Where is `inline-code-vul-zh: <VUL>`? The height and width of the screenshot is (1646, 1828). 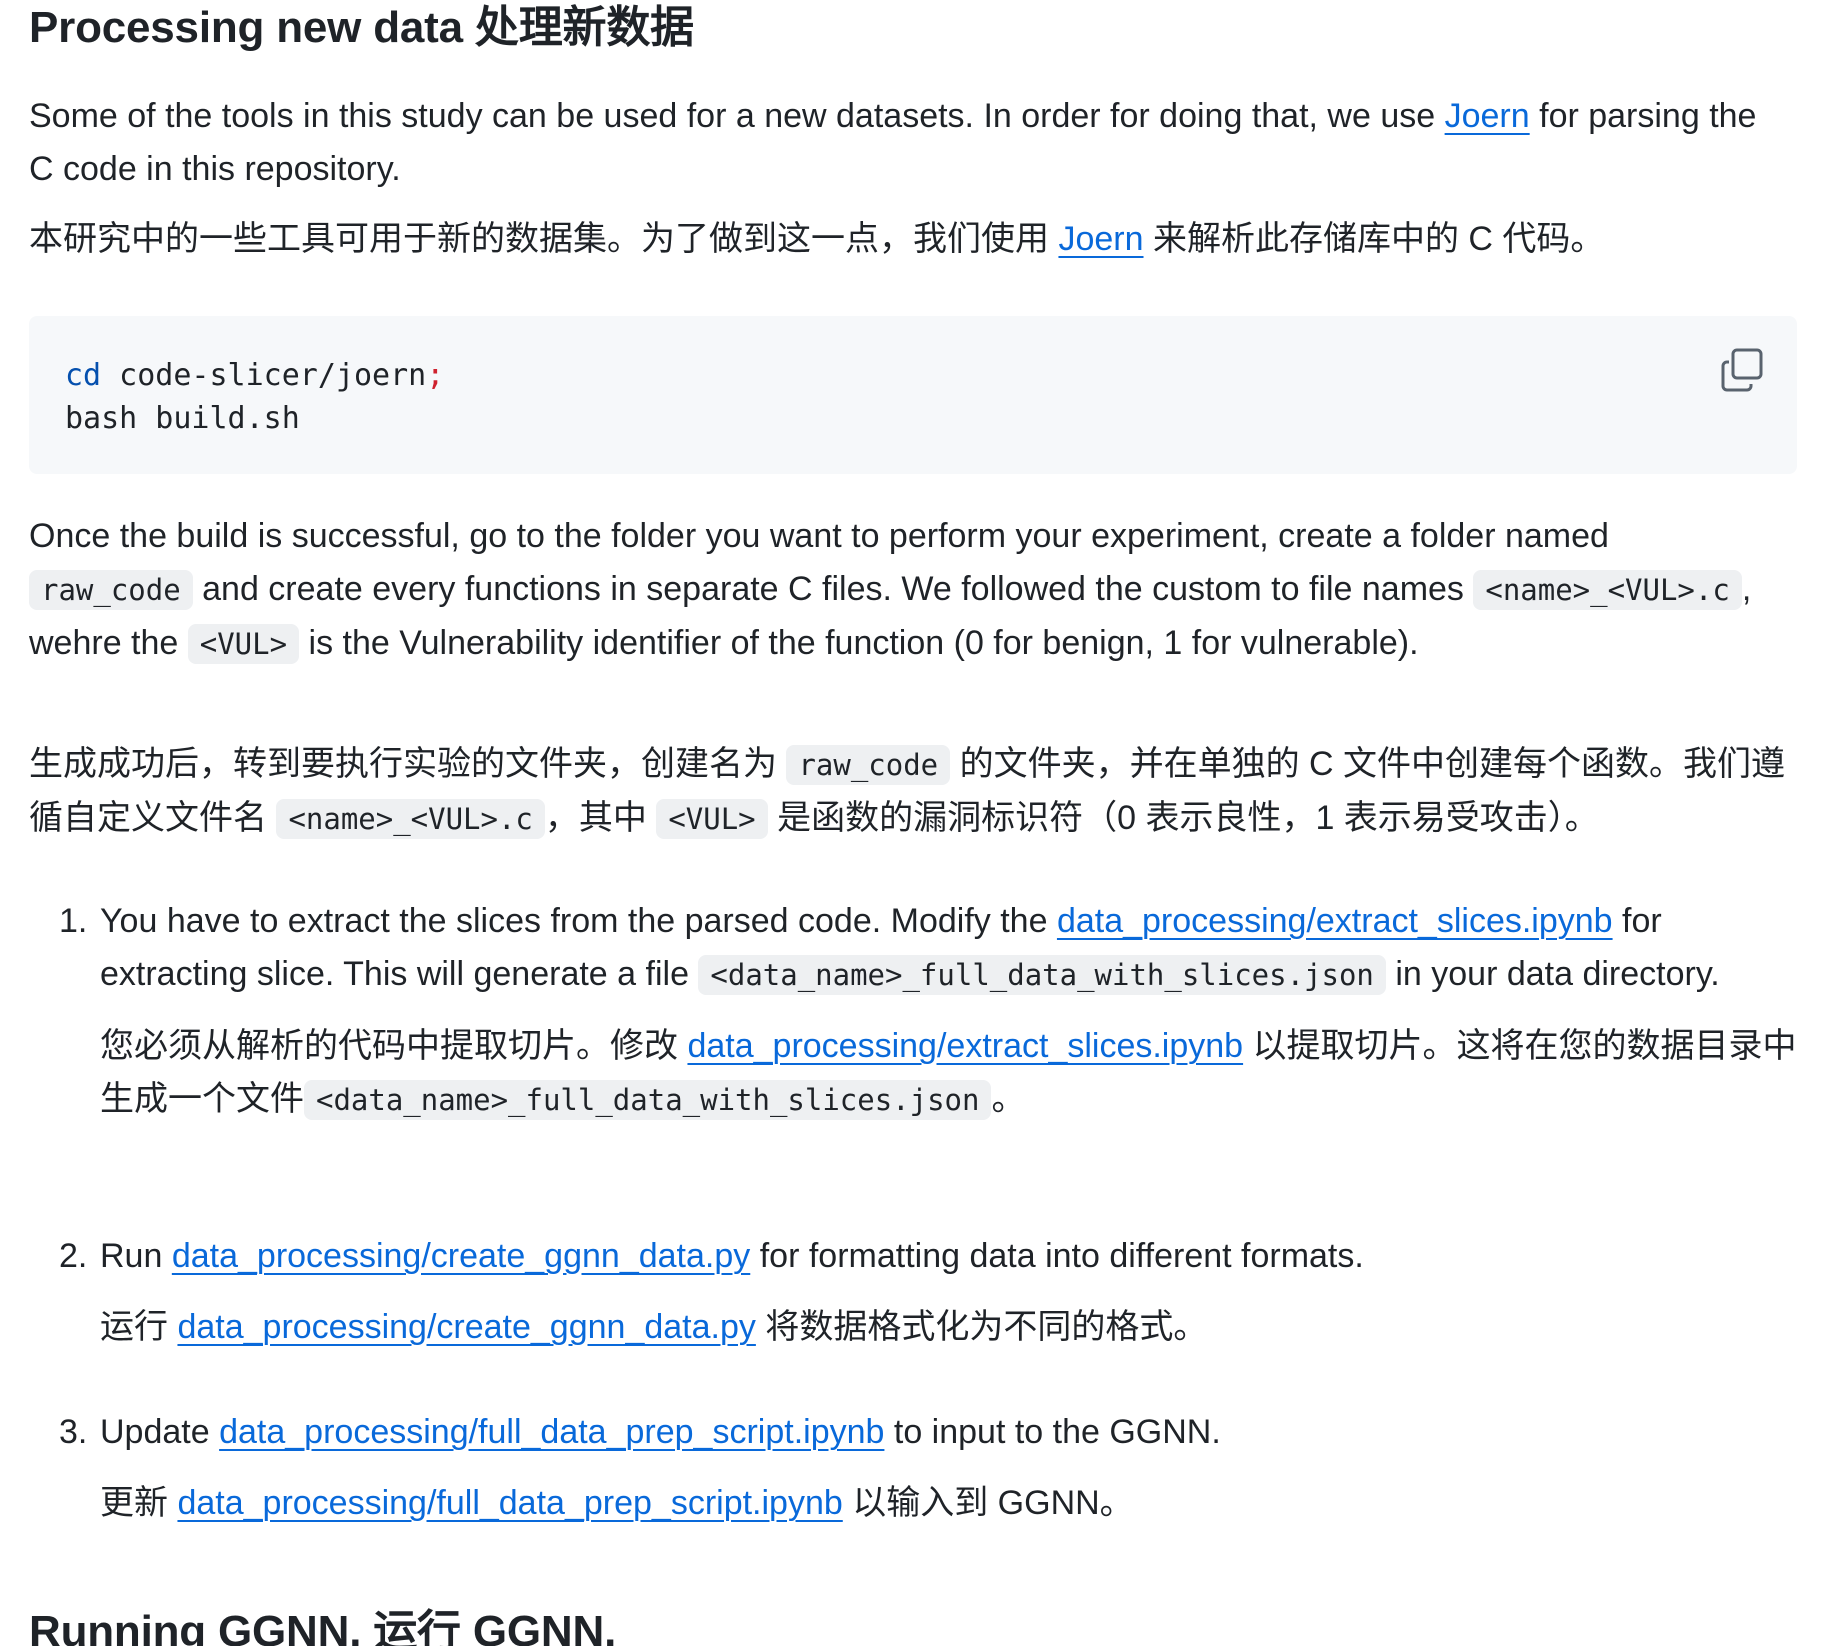 inline-code-vul-zh: <VUL> is located at coordinates (712, 819).